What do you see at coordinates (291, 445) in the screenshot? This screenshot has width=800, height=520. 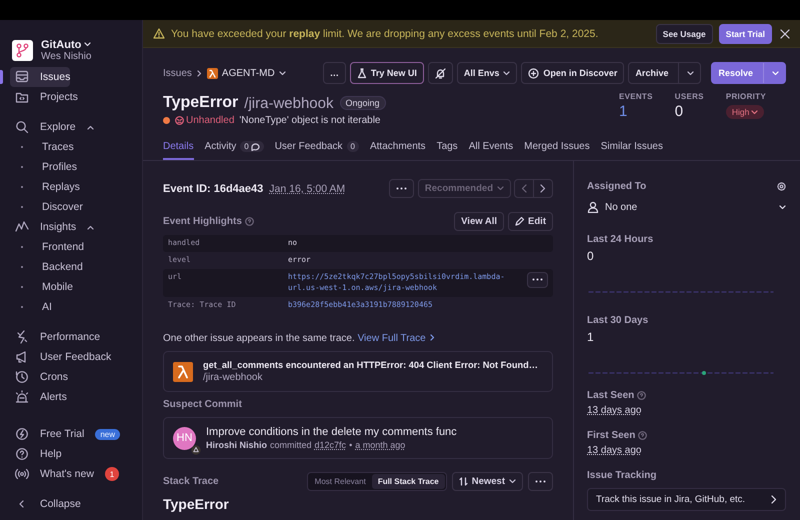 I see `commit-label: committed` at bounding box center [291, 445].